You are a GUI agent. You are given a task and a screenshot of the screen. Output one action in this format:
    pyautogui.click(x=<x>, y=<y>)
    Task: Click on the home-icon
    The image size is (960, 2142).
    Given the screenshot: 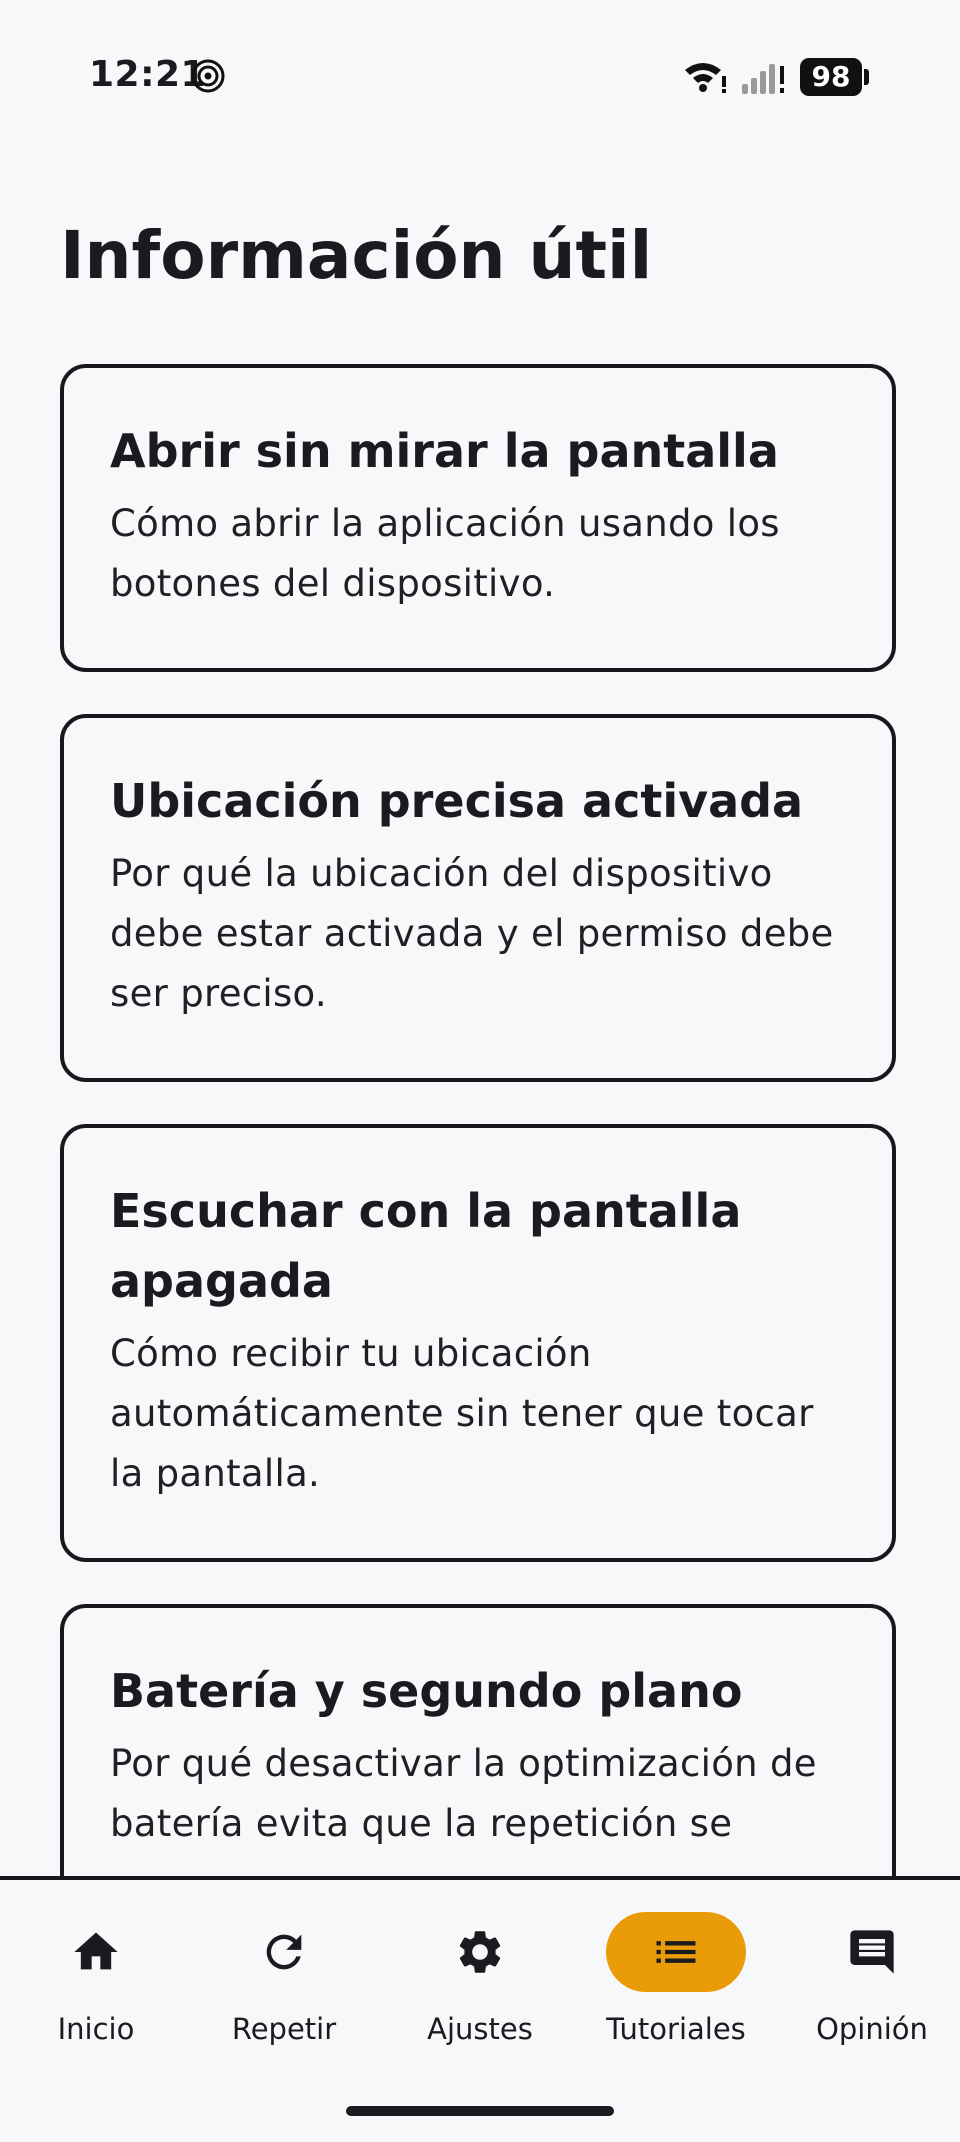 What is the action you would take?
    pyautogui.click(x=96, y=1951)
    